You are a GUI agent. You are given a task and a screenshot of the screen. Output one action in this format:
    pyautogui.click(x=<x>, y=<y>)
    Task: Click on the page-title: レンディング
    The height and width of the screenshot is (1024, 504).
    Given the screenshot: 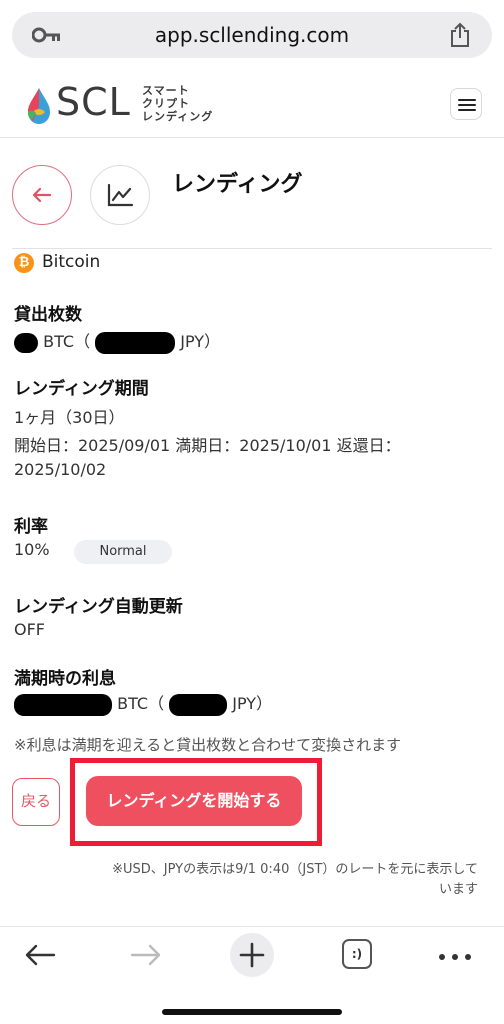 What is the action you would take?
    pyautogui.click(x=237, y=184)
    